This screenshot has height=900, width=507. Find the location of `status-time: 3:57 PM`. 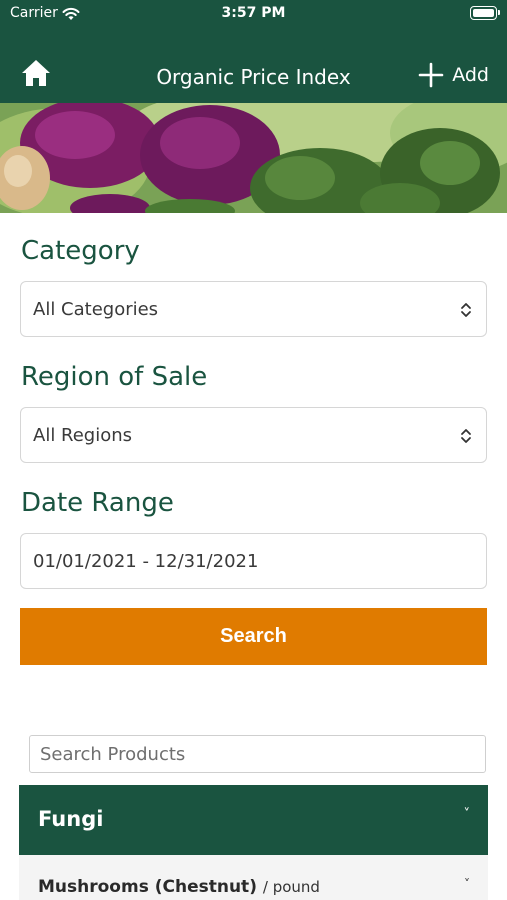

status-time: 3:57 PM is located at coordinates (253, 13).